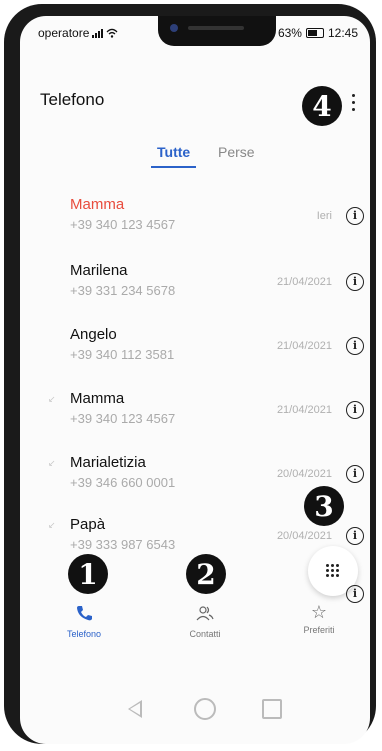 The width and height of the screenshot is (382, 751). I want to click on battery-percent: 63%, so click(289, 33).